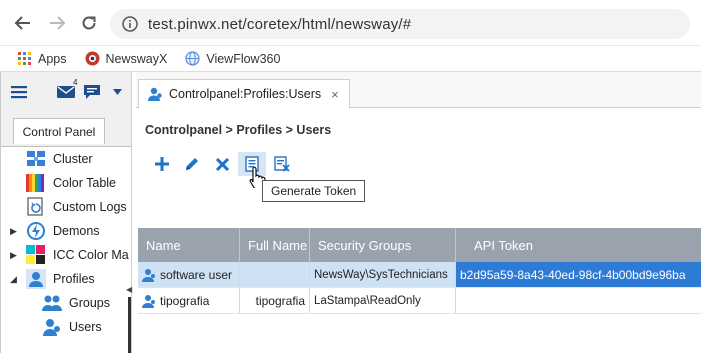 Image resolution: width=701 pixels, height=353 pixels. What do you see at coordinates (275, 245) in the screenshot?
I see `column-header-full-name: Full Name` at bounding box center [275, 245].